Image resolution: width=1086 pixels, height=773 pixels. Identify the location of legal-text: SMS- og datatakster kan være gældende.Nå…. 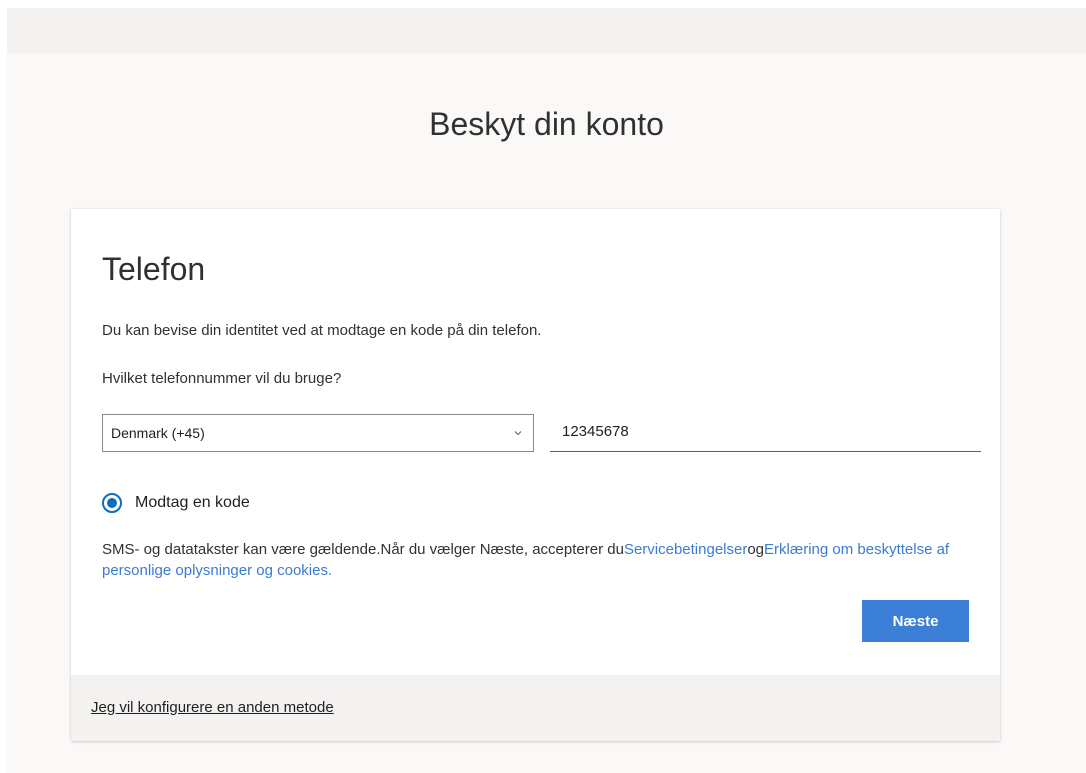
(363, 549).